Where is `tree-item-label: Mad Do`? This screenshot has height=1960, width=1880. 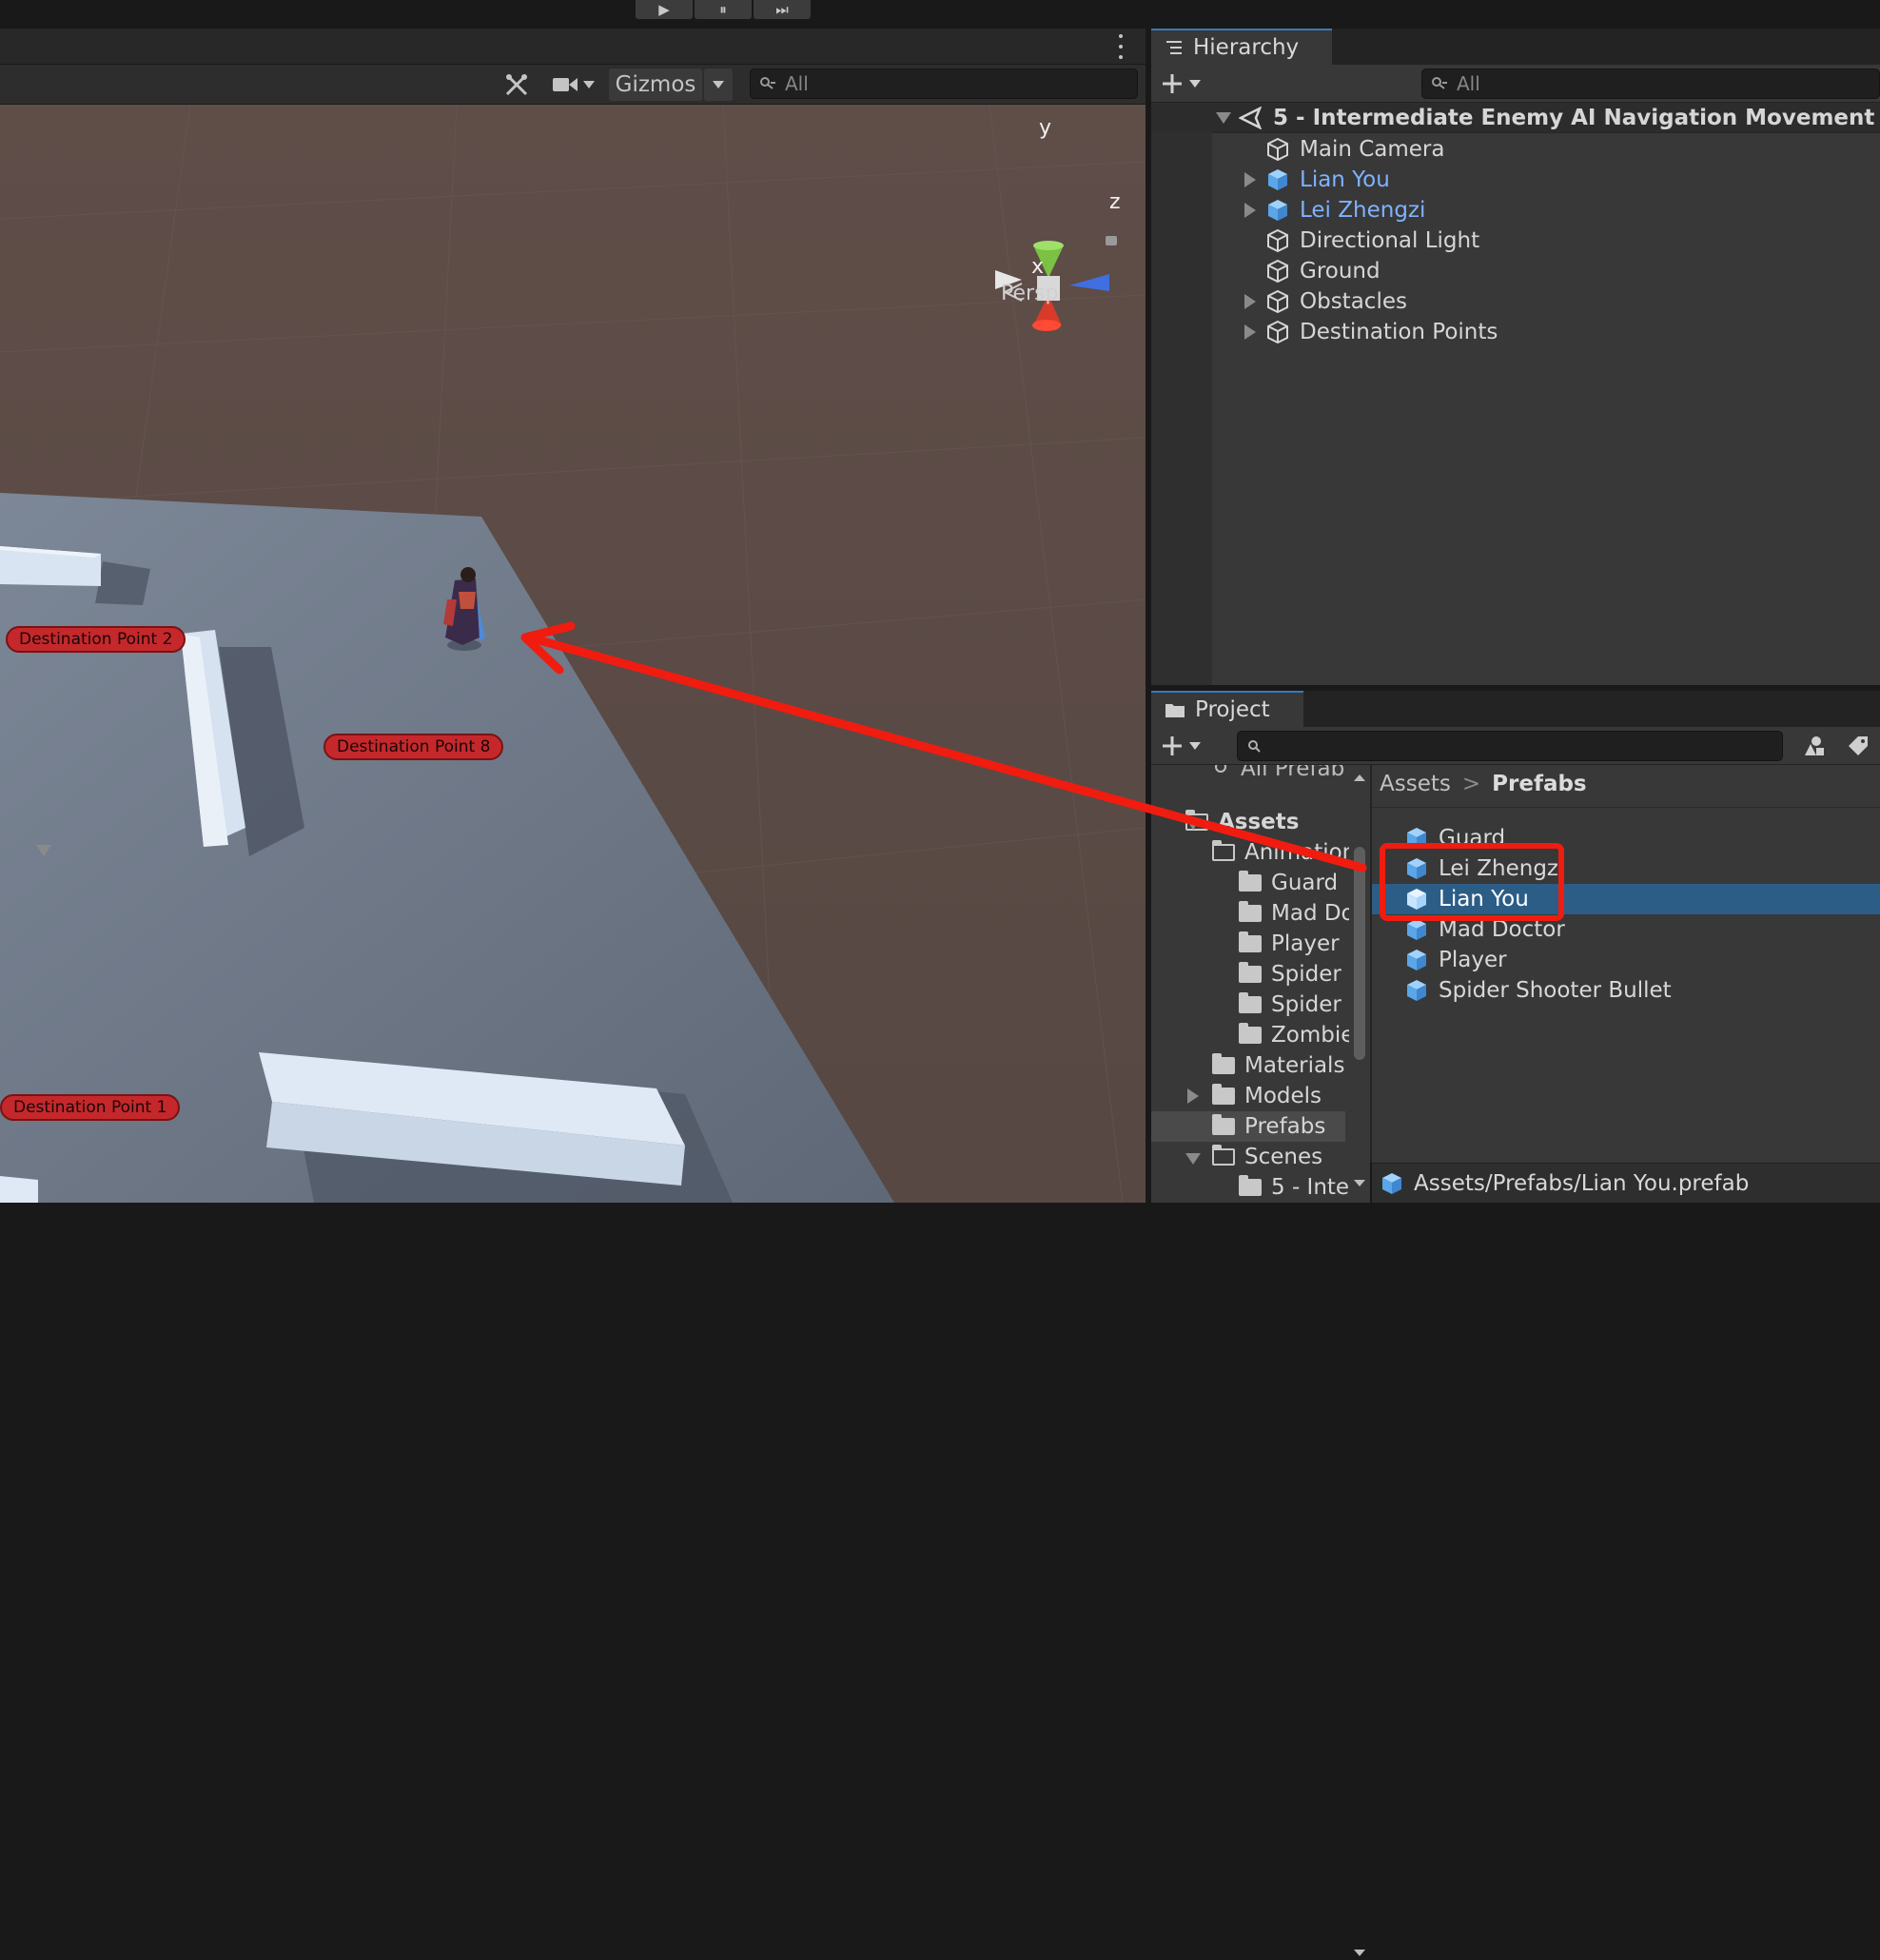
tree-item-label: Mad Do is located at coordinates (1313, 913).